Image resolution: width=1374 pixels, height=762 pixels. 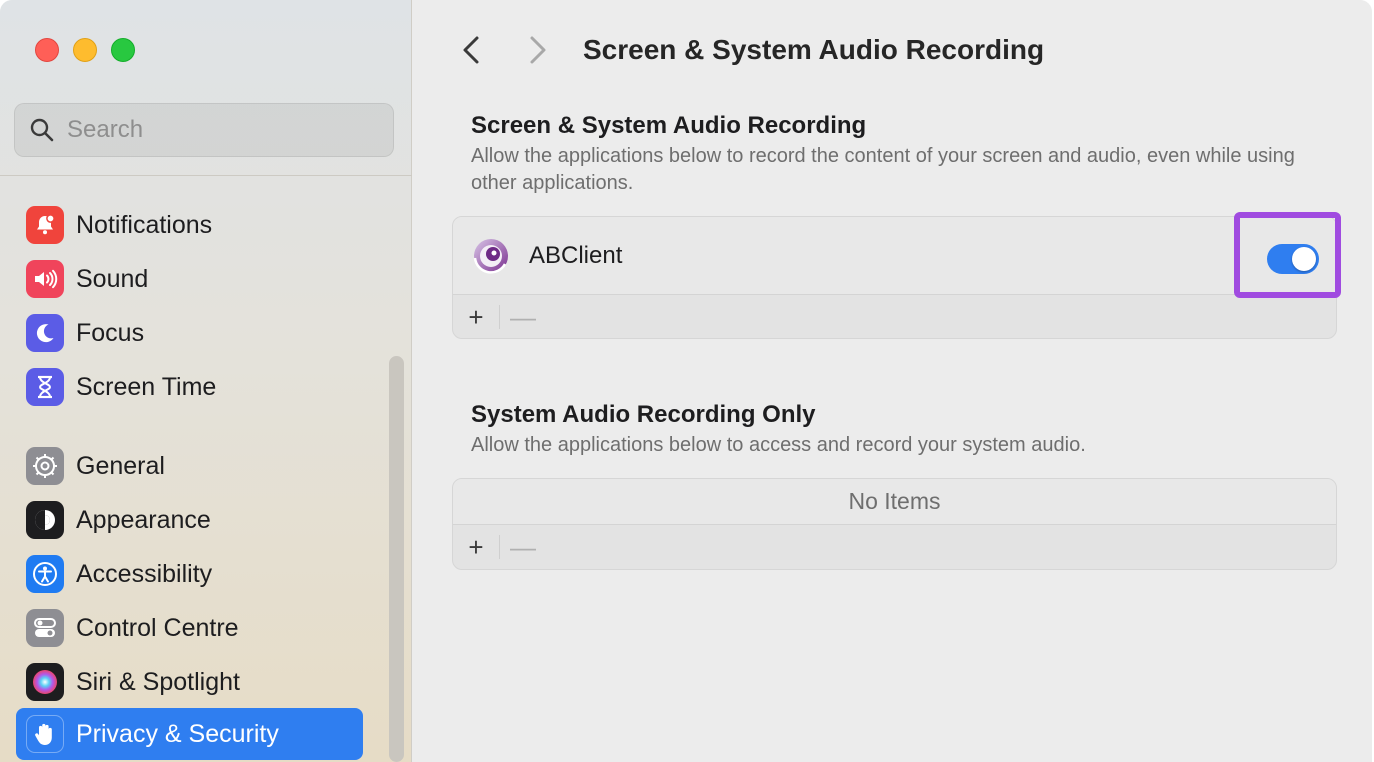 What do you see at coordinates (1287, 255) in the screenshot?
I see `highlight-annotation` at bounding box center [1287, 255].